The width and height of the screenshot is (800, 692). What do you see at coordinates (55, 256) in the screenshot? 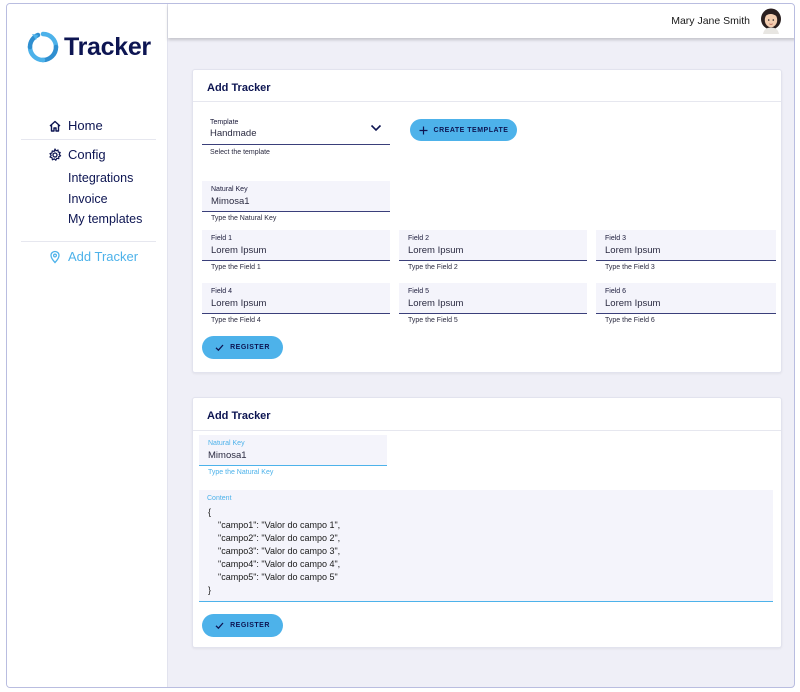
I see `location-pin-icon` at bounding box center [55, 256].